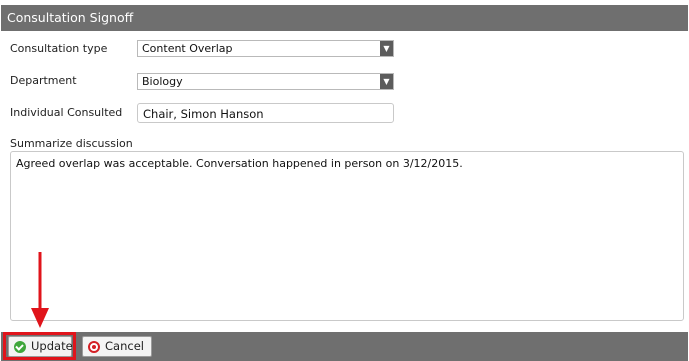  I want to click on individual-consulted-input: Chair, Simon Hanson, so click(265, 113).